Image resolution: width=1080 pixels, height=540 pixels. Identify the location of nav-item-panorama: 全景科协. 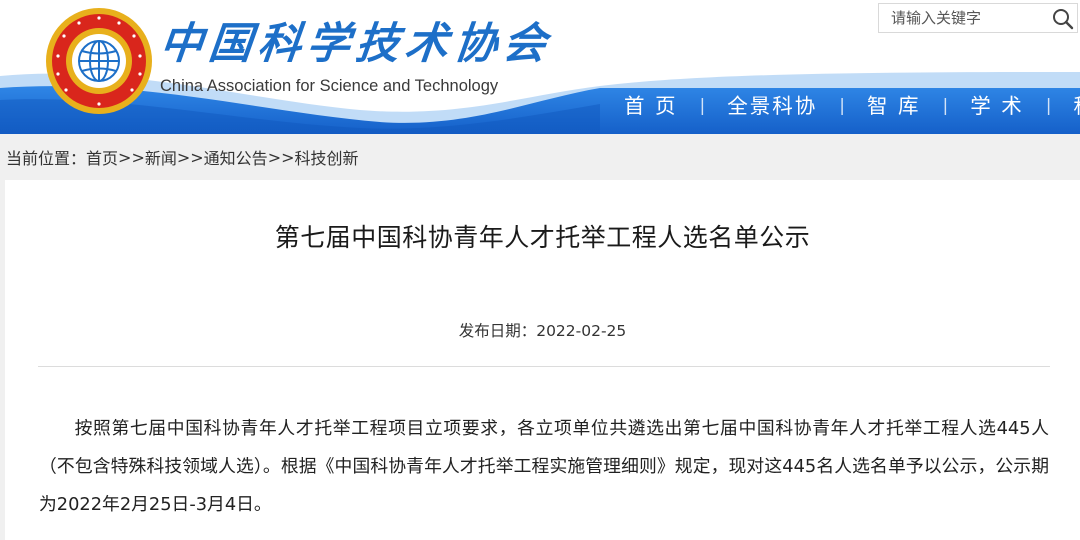
(772, 106).